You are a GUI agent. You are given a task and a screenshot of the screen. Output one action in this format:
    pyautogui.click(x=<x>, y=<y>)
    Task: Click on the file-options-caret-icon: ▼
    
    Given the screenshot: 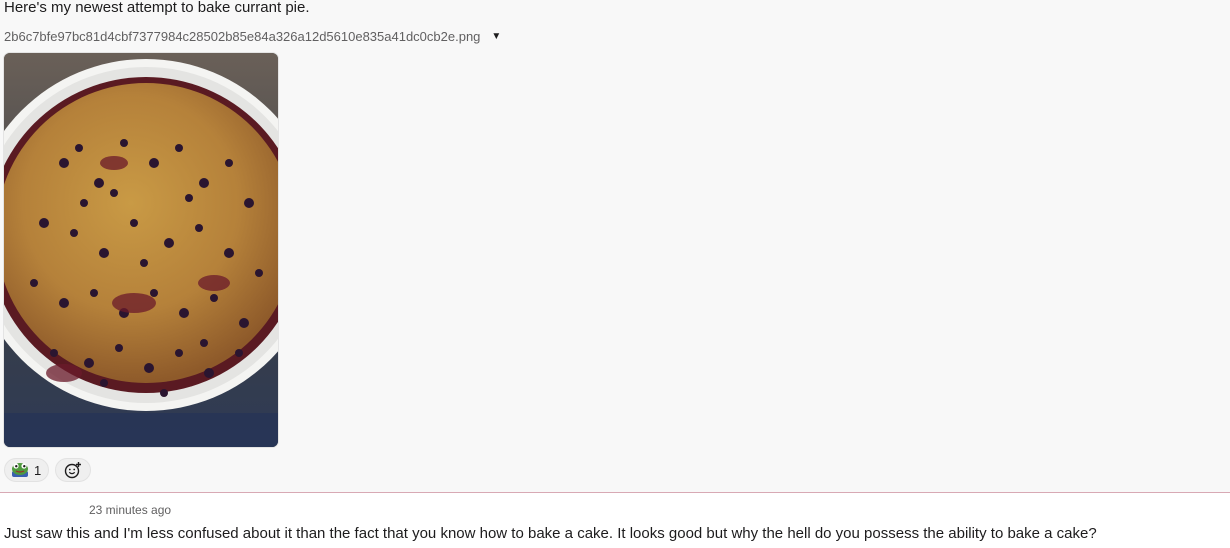 What is the action you would take?
    pyautogui.click(x=496, y=36)
    